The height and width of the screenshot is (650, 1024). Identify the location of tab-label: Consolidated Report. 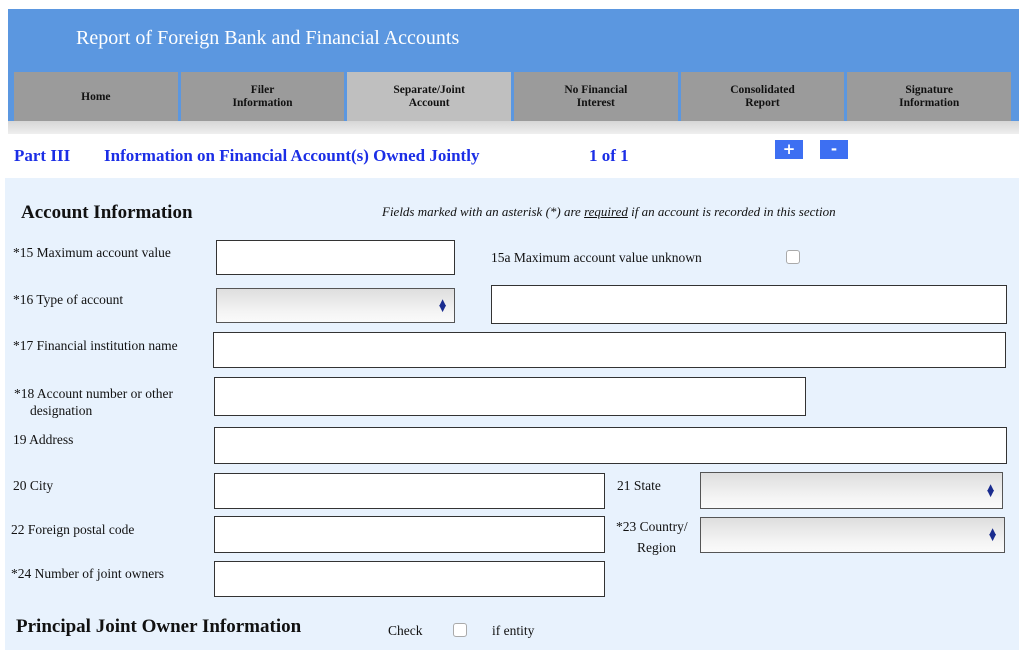
(762, 96).